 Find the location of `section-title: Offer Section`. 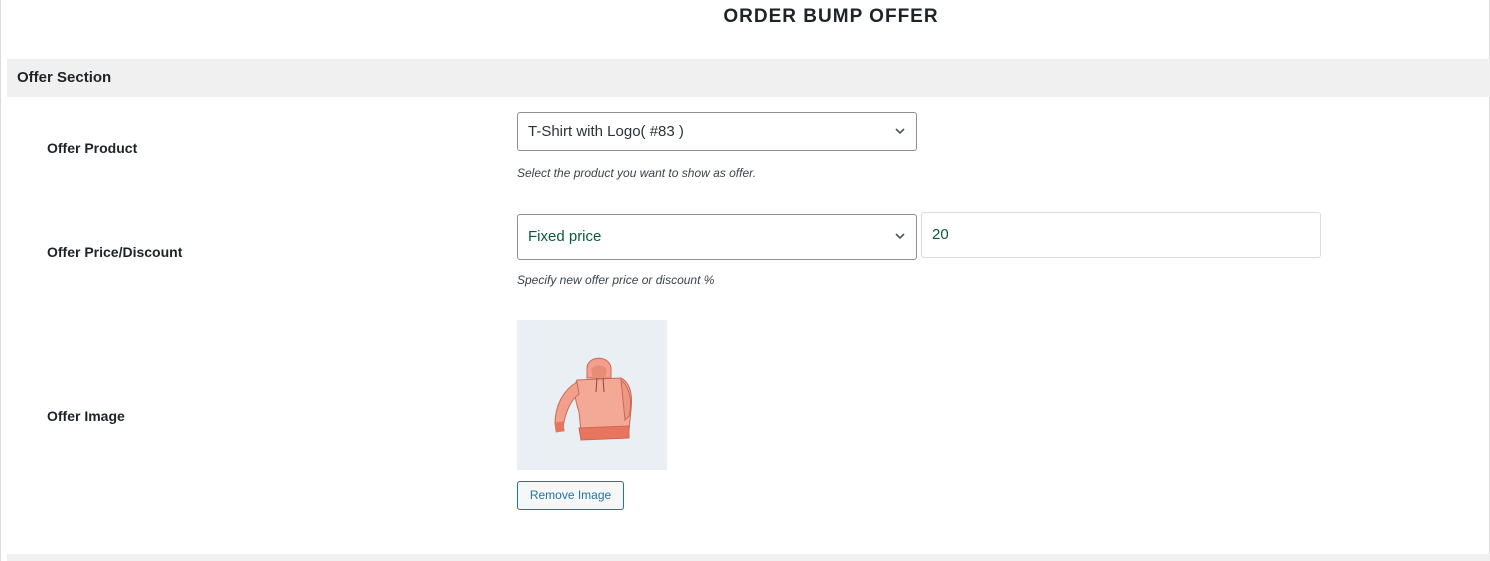

section-title: Offer Section is located at coordinates (64, 77).